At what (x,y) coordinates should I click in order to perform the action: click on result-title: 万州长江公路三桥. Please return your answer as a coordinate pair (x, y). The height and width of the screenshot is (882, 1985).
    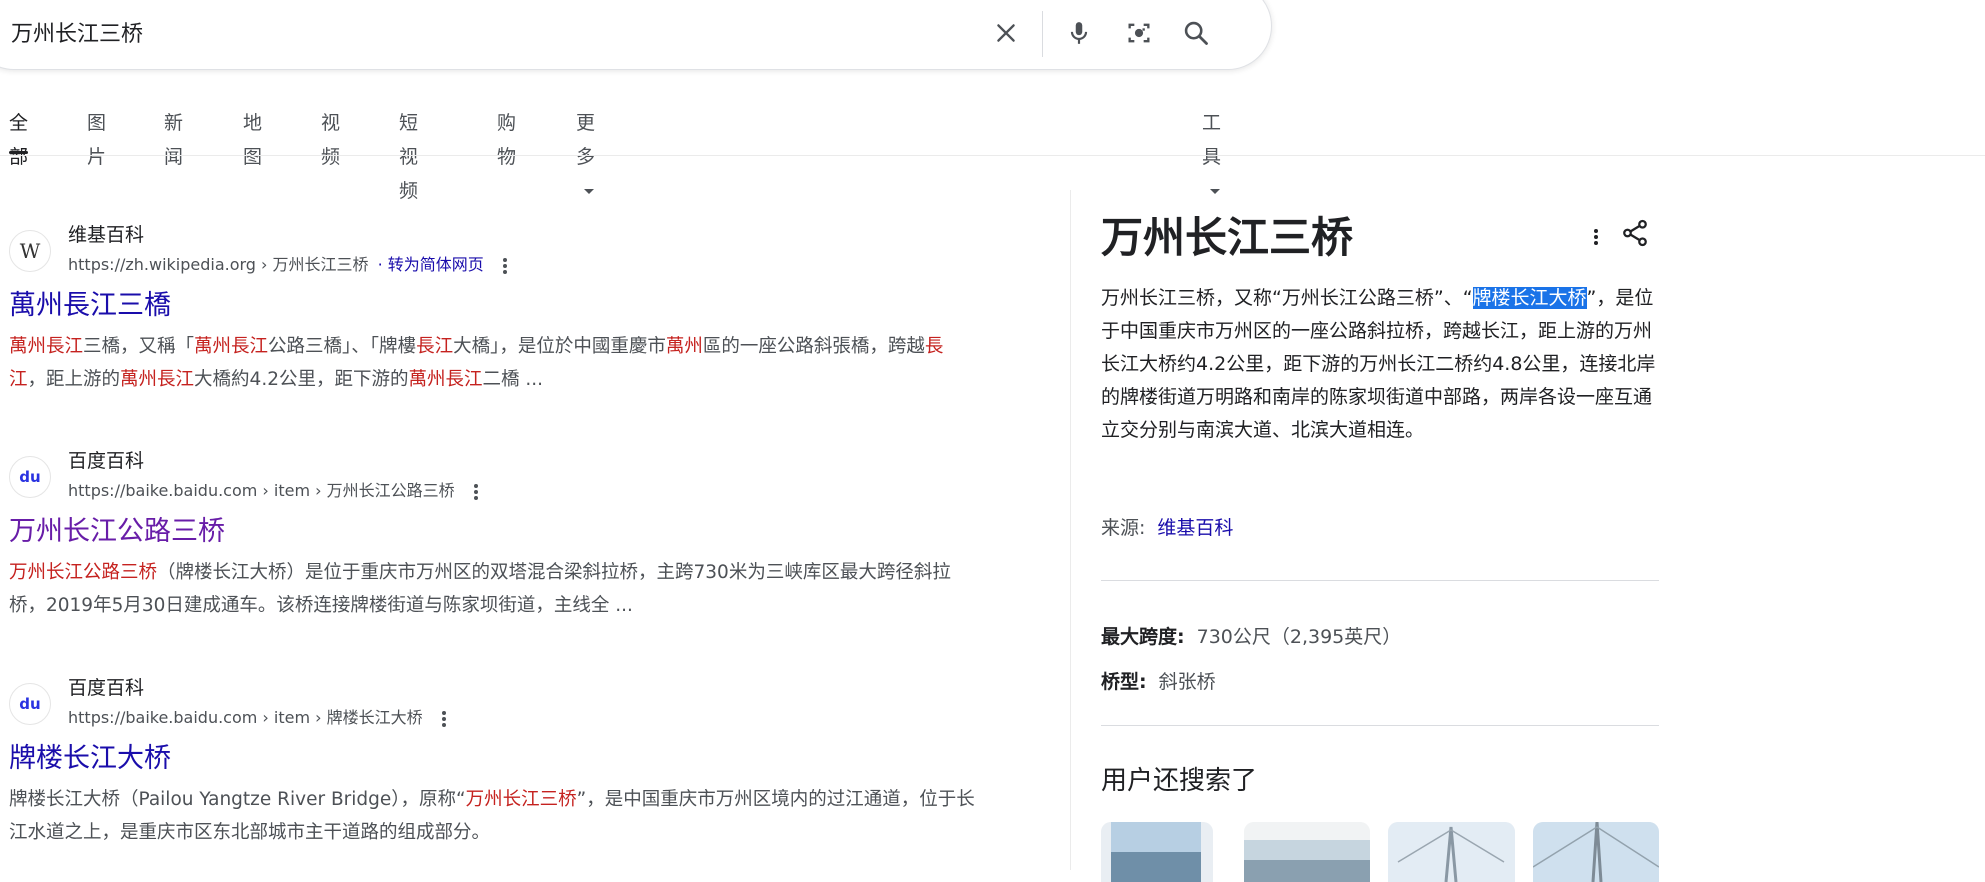
    Looking at the image, I should click on (499, 532).